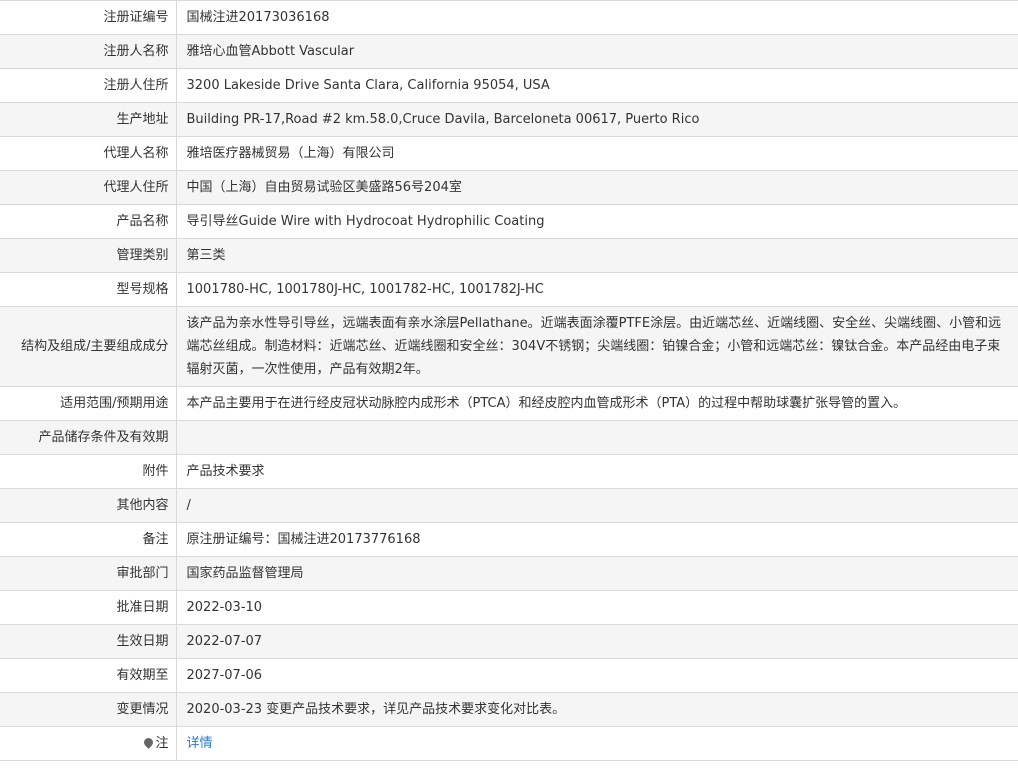 This screenshot has height=769, width=1018. What do you see at coordinates (162, 743) in the screenshot?
I see `note-label: 注` at bounding box center [162, 743].